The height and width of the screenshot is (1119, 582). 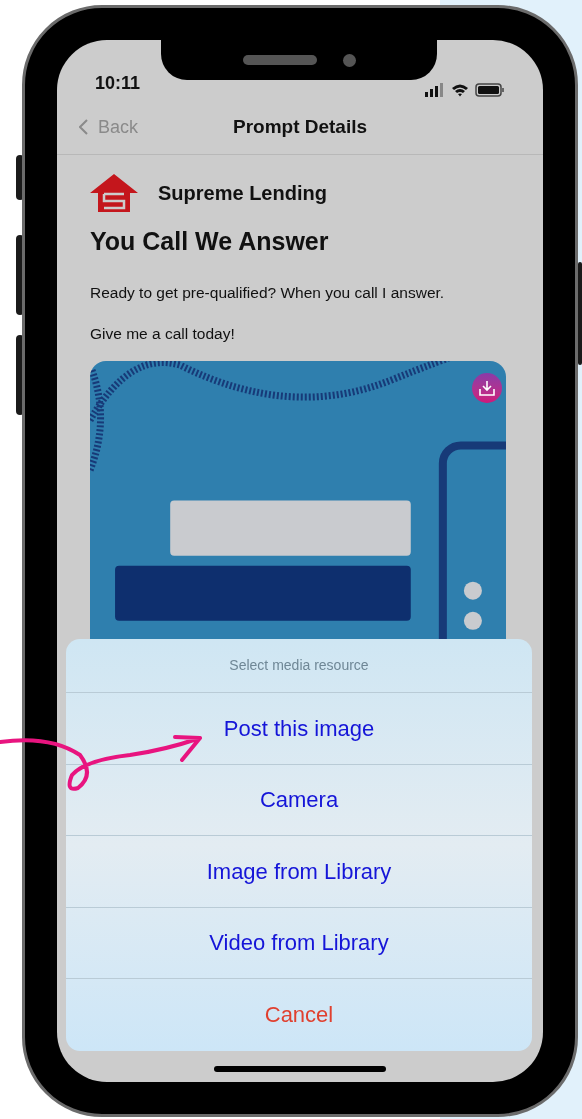 What do you see at coordinates (242, 193) in the screenshot?
I see `brand-name: Supreme Lending` at bounding box center [242, 193].